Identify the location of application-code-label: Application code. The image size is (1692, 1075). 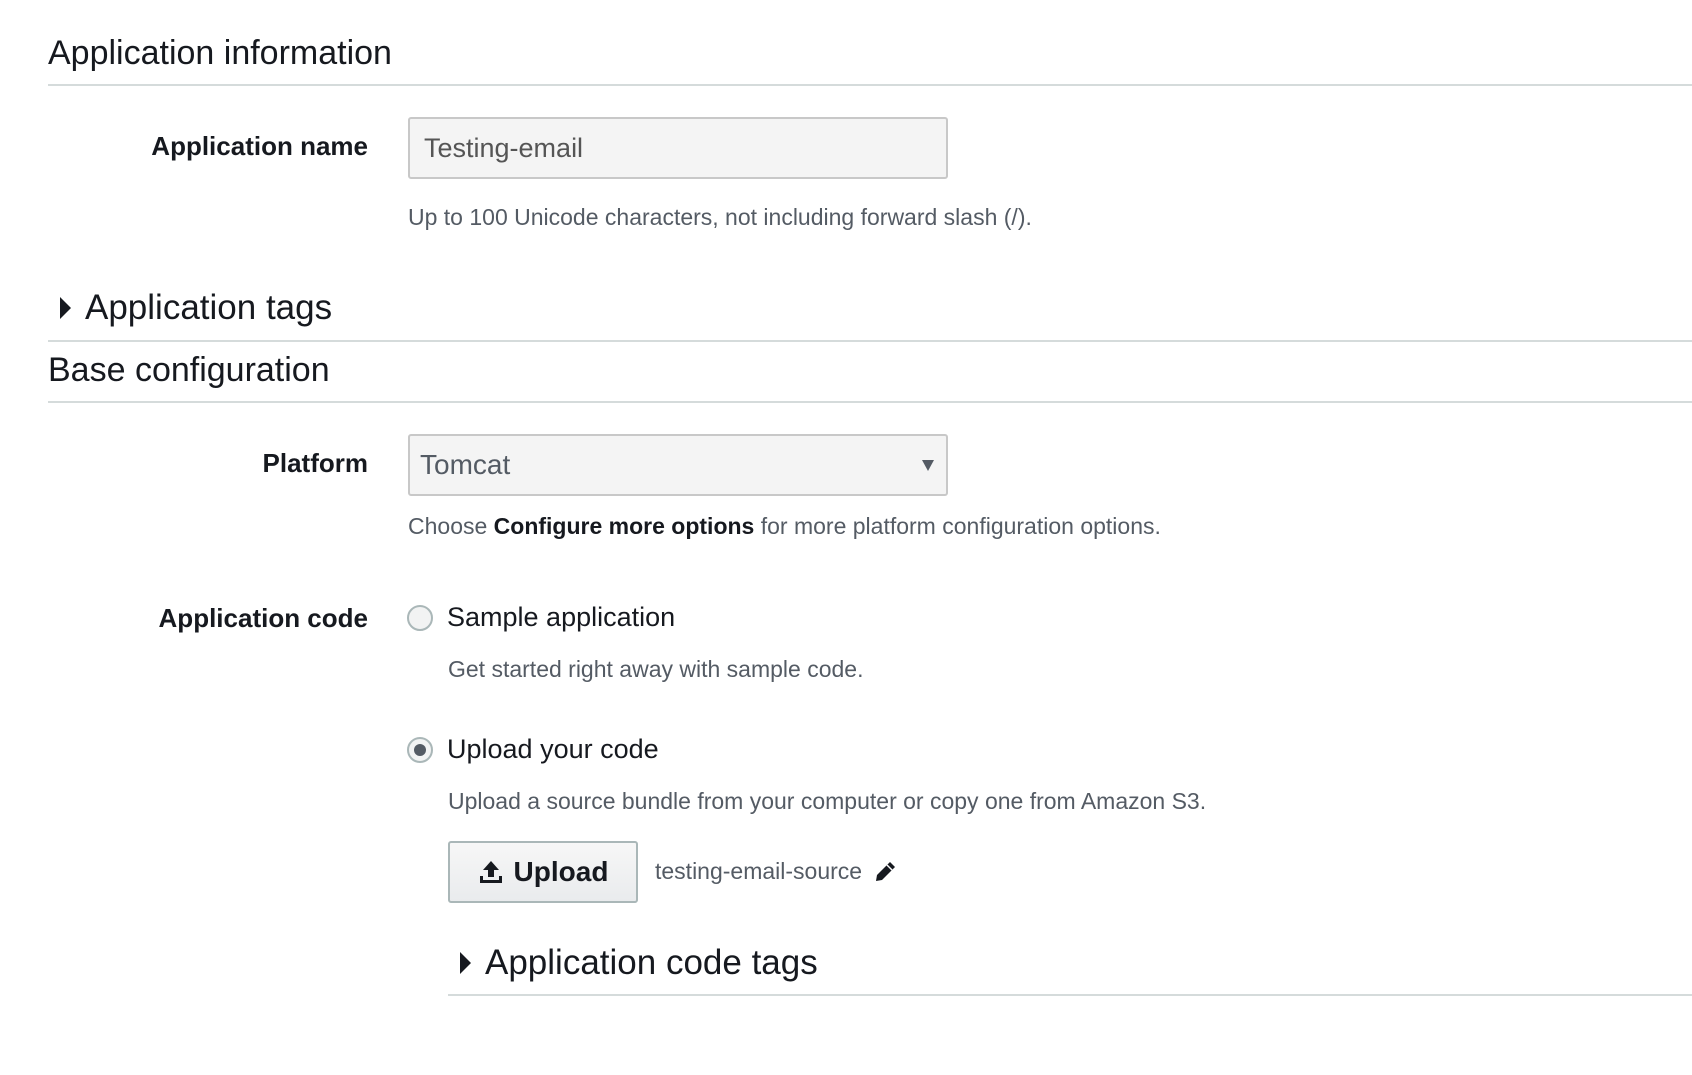
(263, 618).